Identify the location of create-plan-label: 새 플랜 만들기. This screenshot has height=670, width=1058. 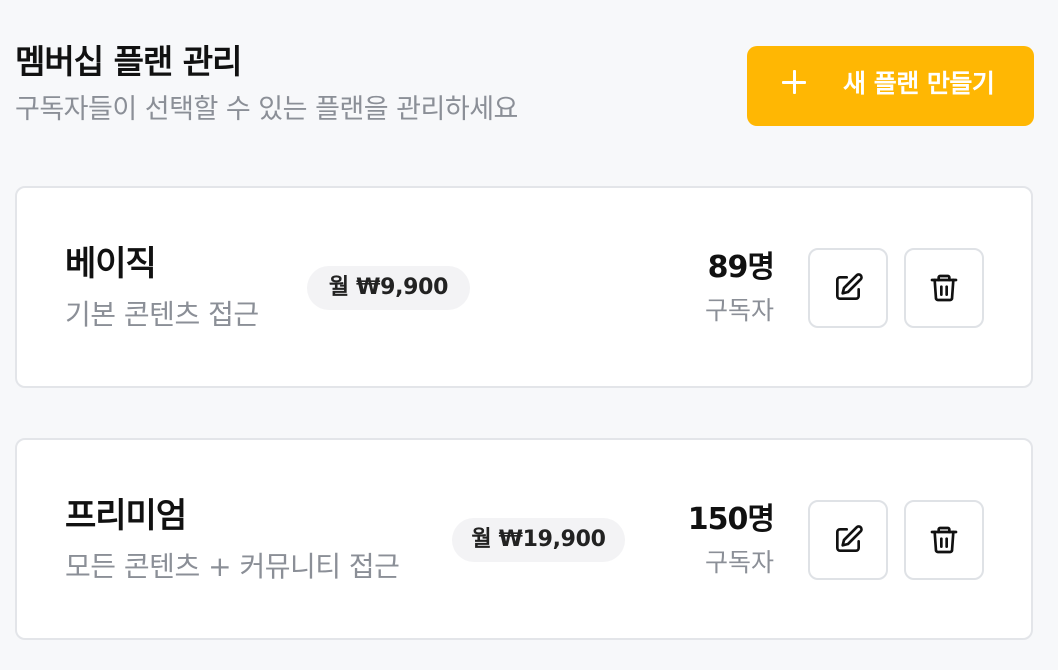
(919, 83).